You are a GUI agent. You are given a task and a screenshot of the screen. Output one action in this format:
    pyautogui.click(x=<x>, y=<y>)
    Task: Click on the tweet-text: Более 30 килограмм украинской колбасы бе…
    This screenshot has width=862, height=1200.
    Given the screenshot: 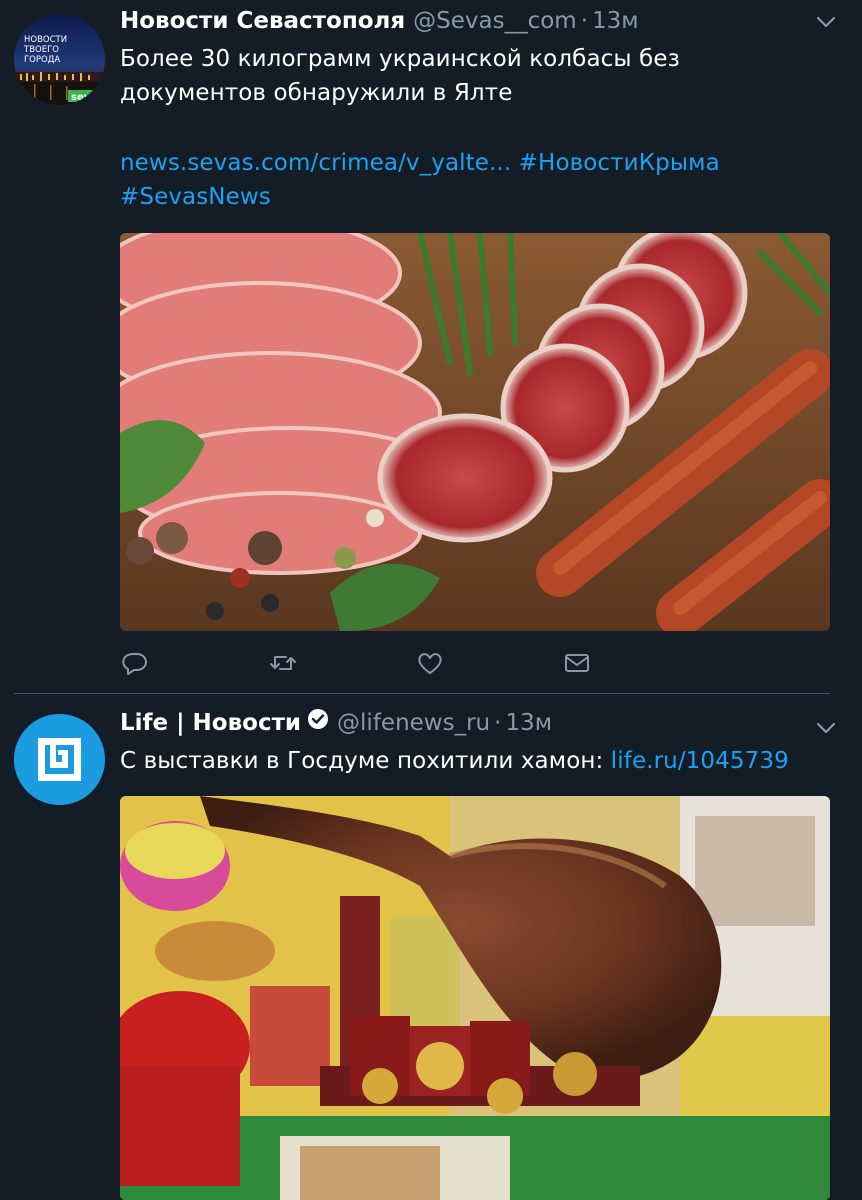 What is the action you would take?
    pyautogui.click(x=400, y=76)
    